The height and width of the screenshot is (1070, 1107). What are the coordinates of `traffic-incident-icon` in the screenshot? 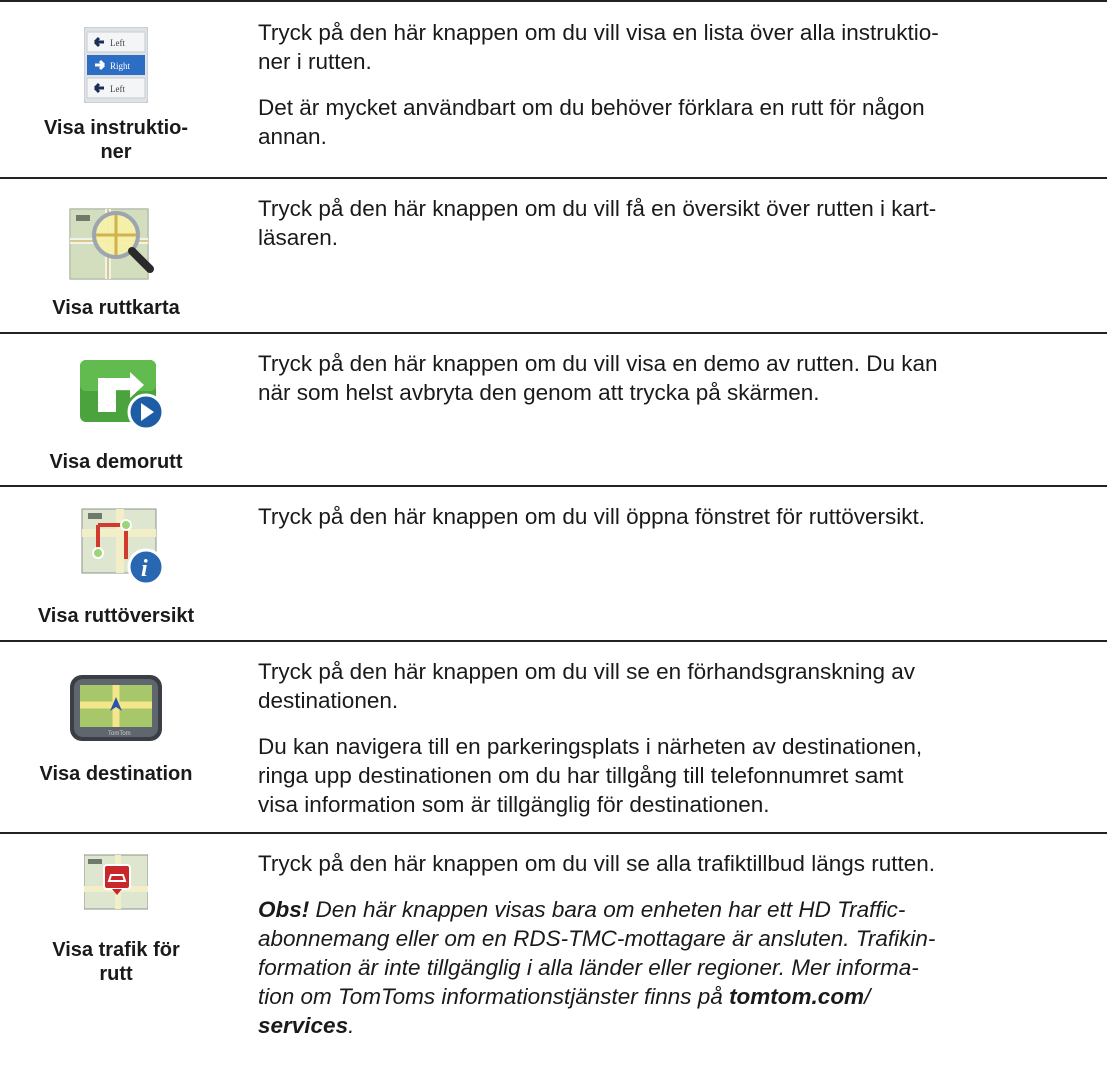 It's located at (116, 882).